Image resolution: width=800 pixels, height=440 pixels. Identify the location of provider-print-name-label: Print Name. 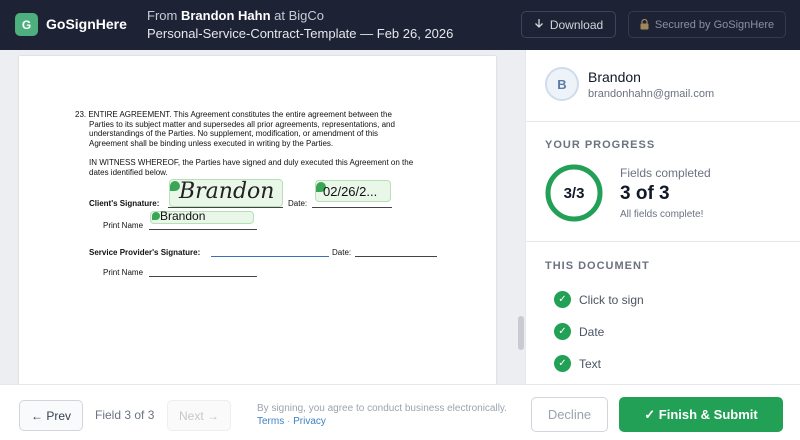
(123, 272).